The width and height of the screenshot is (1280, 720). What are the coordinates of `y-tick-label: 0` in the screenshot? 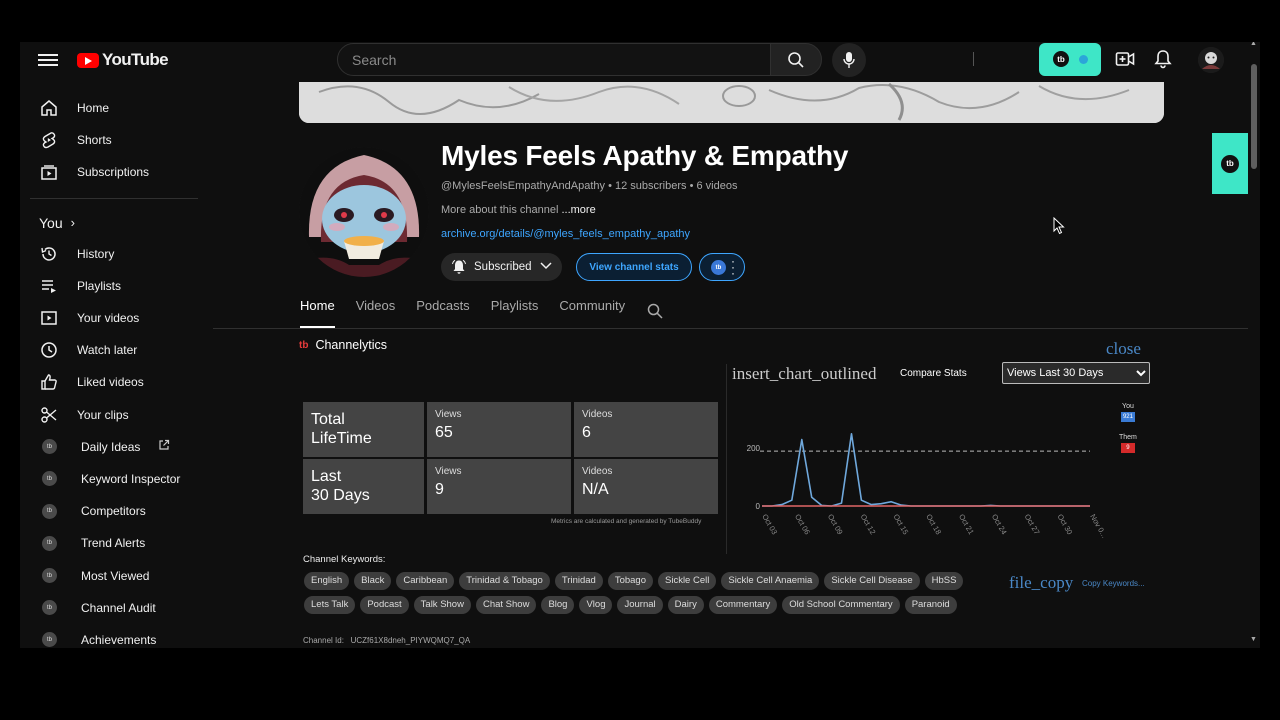 It's located at (758, 506).